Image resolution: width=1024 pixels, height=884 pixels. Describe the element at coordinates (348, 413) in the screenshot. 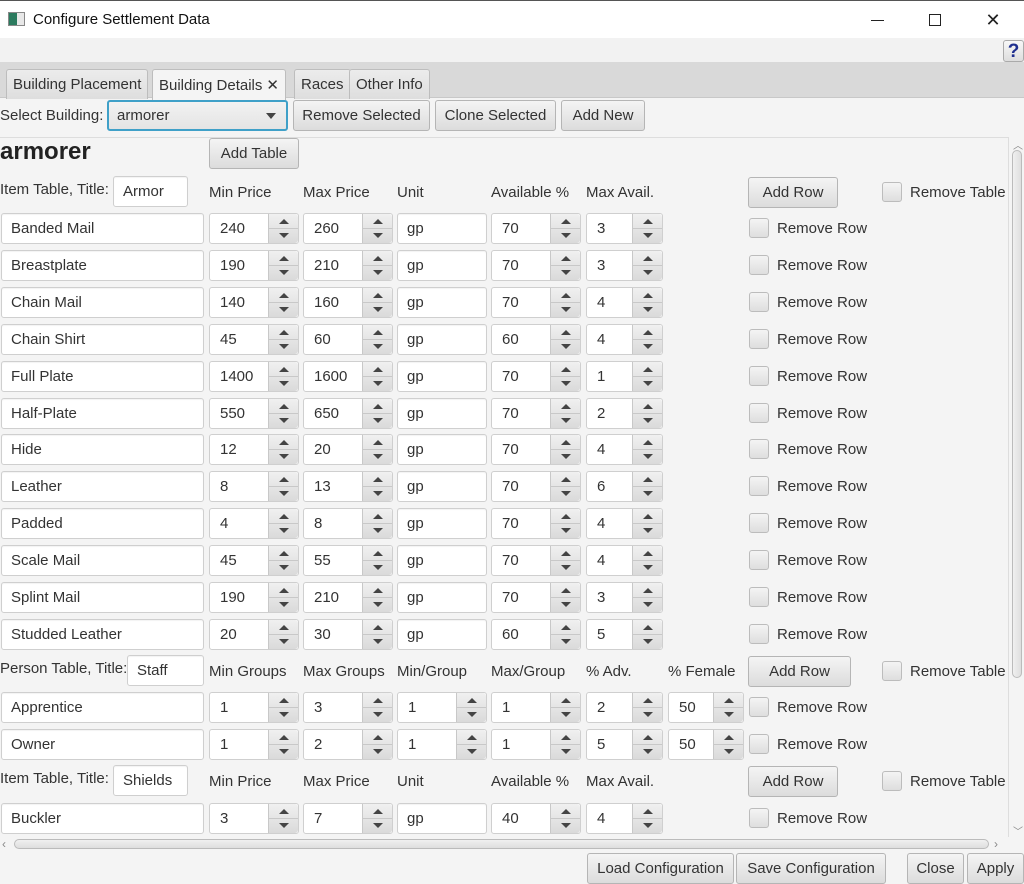

I see `max-price-spinner: 650` at that location.